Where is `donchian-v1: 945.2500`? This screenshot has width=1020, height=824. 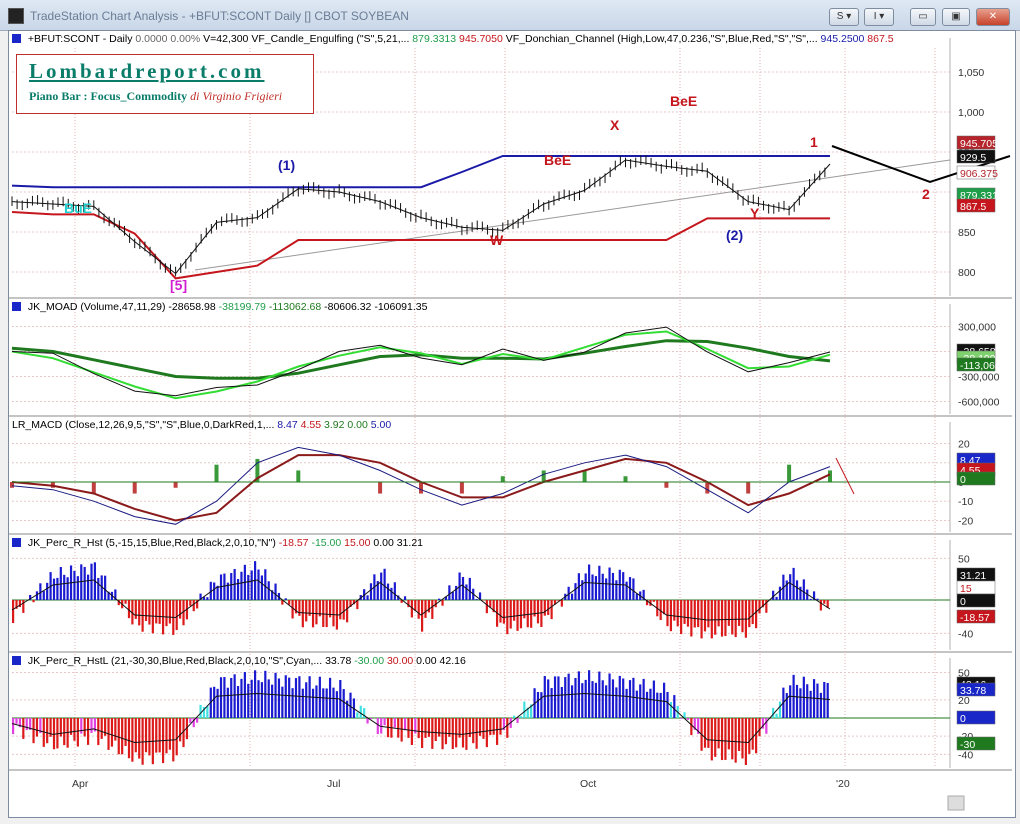 donchian-v1: 945.2500 is located at coordinates (842, 39).